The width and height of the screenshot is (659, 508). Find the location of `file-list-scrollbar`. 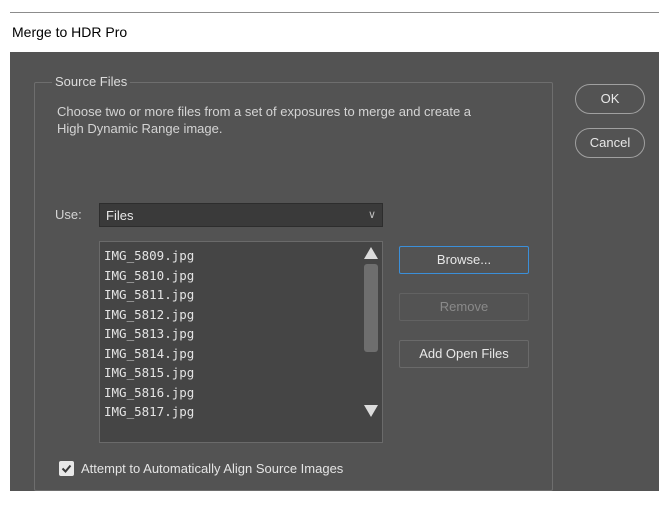

file-list-scrollbar is located at coordinates (371, 342).